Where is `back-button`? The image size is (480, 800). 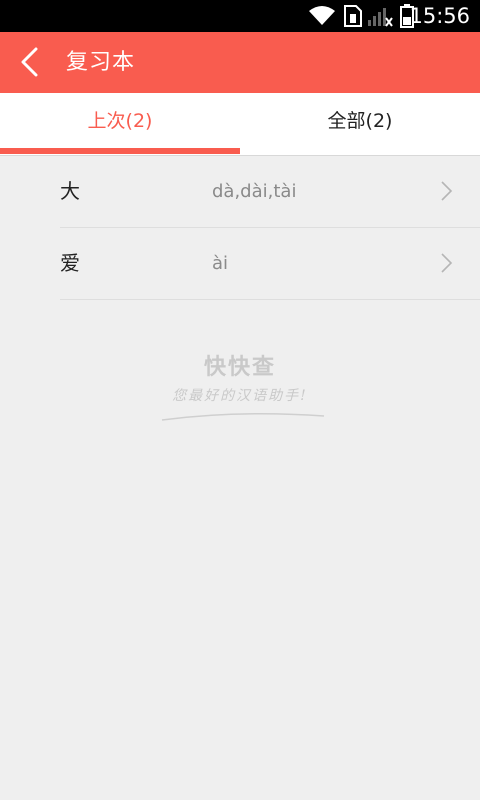 back-button is located at coordinates (30, 62).